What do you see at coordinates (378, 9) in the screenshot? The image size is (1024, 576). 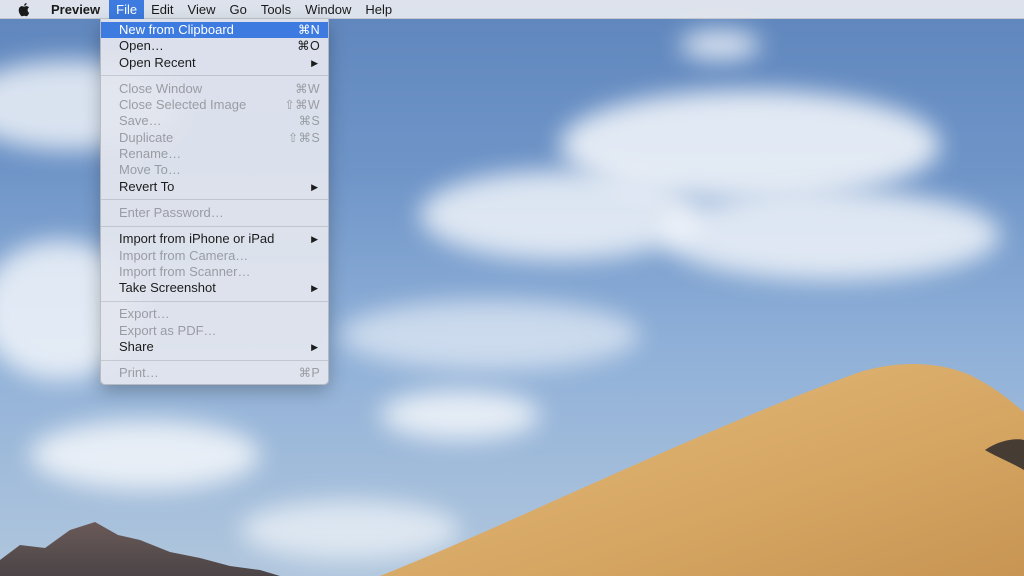 I see `menu-help: Help` at bounding box center [378, 9].